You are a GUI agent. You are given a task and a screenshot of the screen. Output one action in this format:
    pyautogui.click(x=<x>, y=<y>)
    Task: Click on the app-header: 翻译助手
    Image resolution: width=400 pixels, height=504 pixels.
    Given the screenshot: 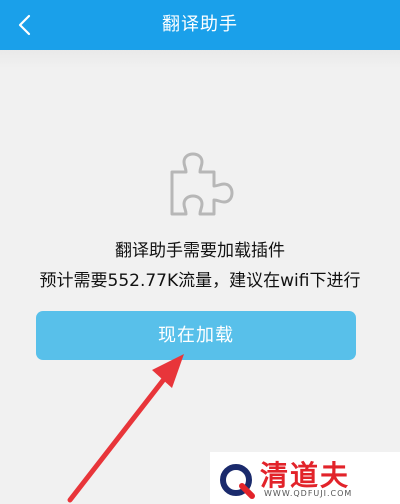 What is the action you would take?
    pyautogui.click(x=200, y=25)
    